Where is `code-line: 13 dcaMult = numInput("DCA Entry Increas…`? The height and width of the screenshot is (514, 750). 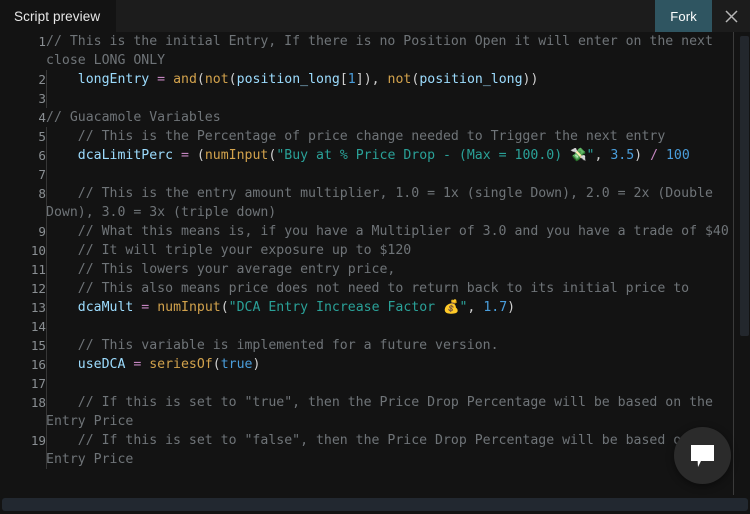 code-line: 13 dcaMult = numInput("DCA Entry Increas… is located at coordinates (375, 307).